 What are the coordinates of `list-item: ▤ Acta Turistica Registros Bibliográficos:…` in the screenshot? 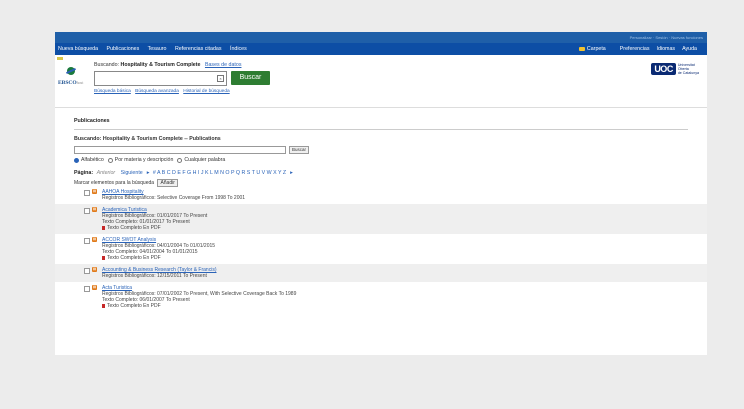 It's located at (381, 297).